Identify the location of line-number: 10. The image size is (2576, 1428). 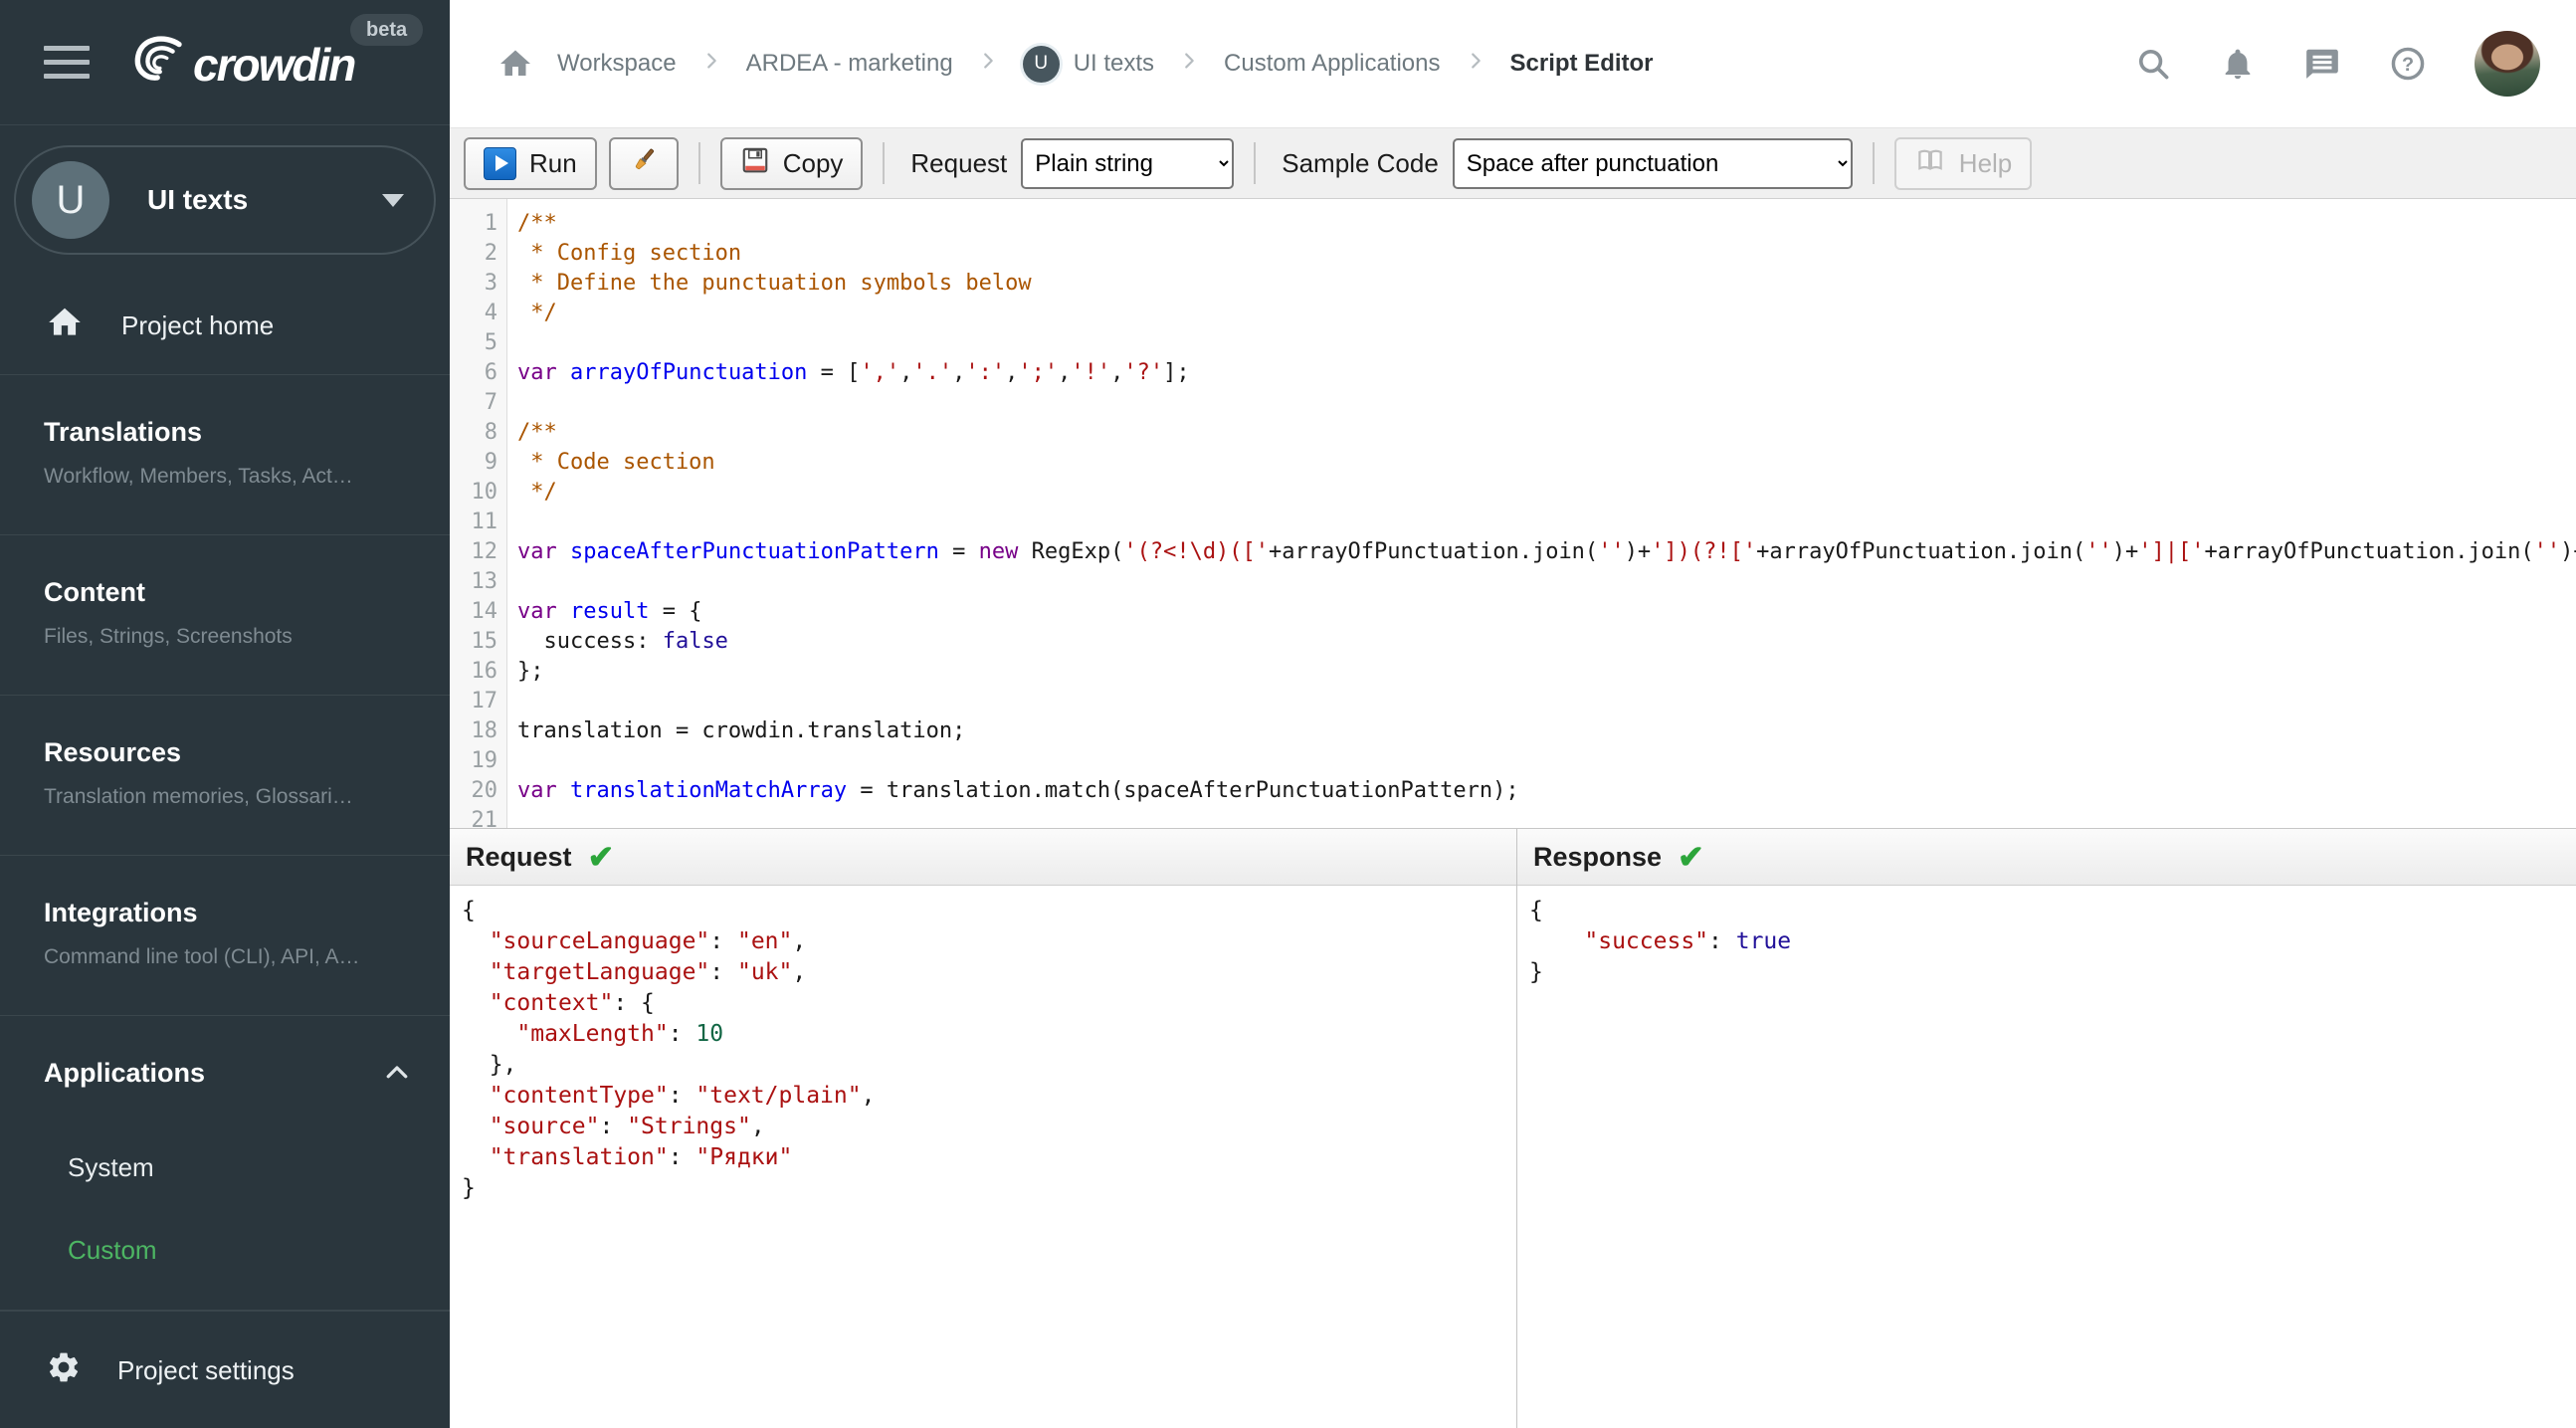
(484, 492).